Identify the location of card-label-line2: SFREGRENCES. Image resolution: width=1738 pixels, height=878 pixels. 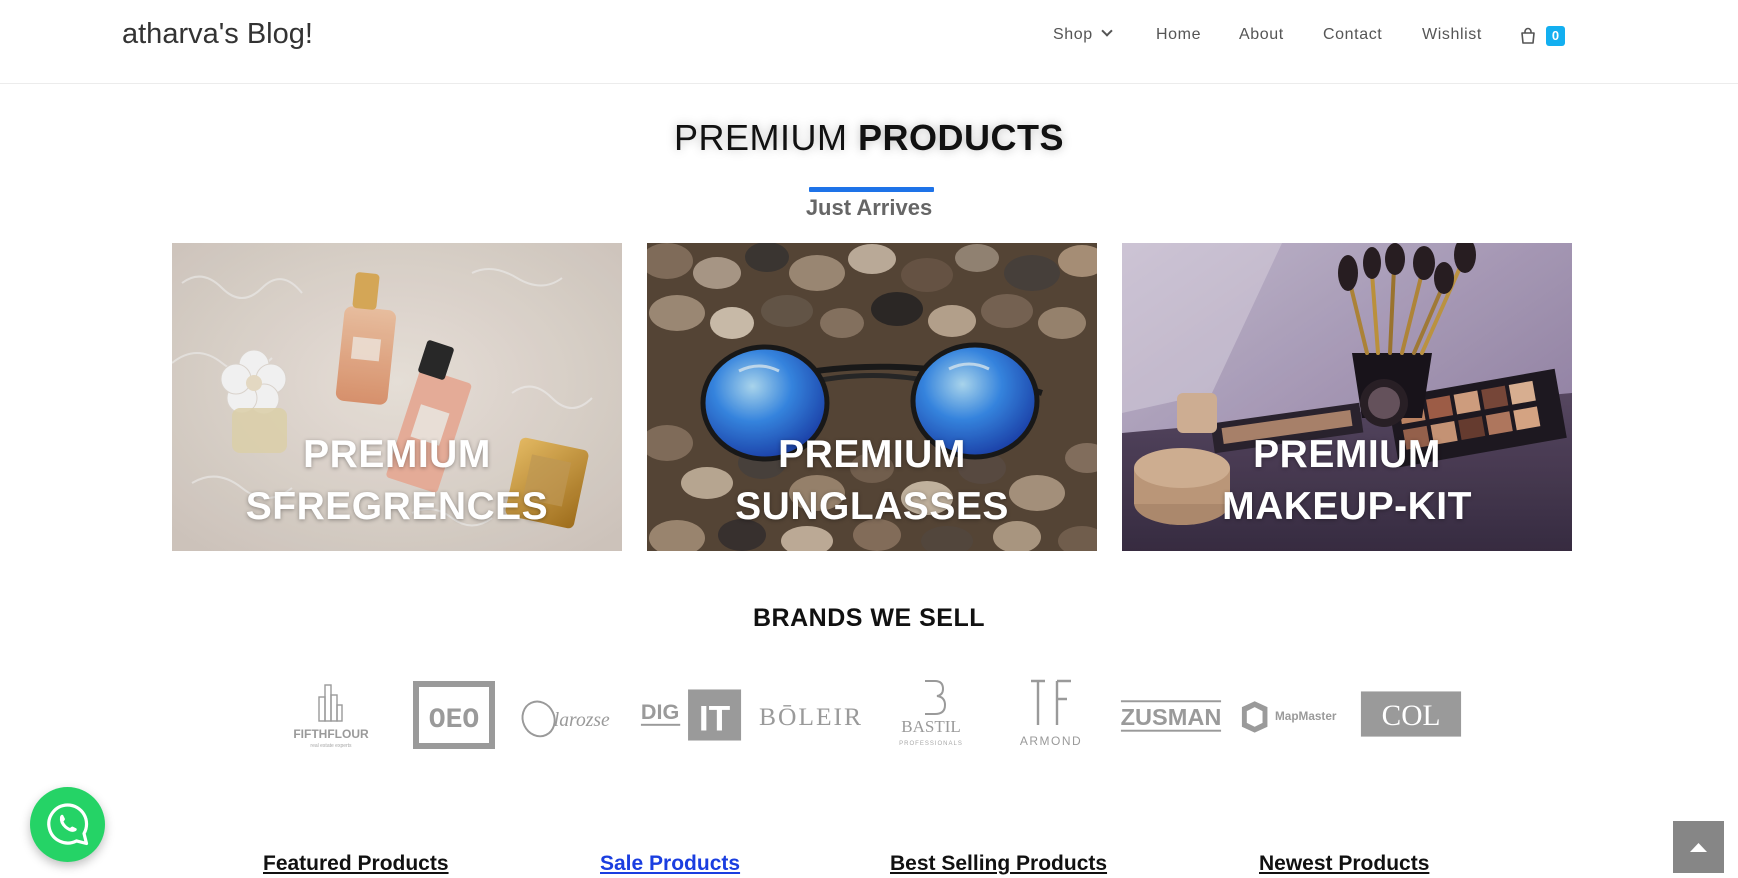
(397, 506).